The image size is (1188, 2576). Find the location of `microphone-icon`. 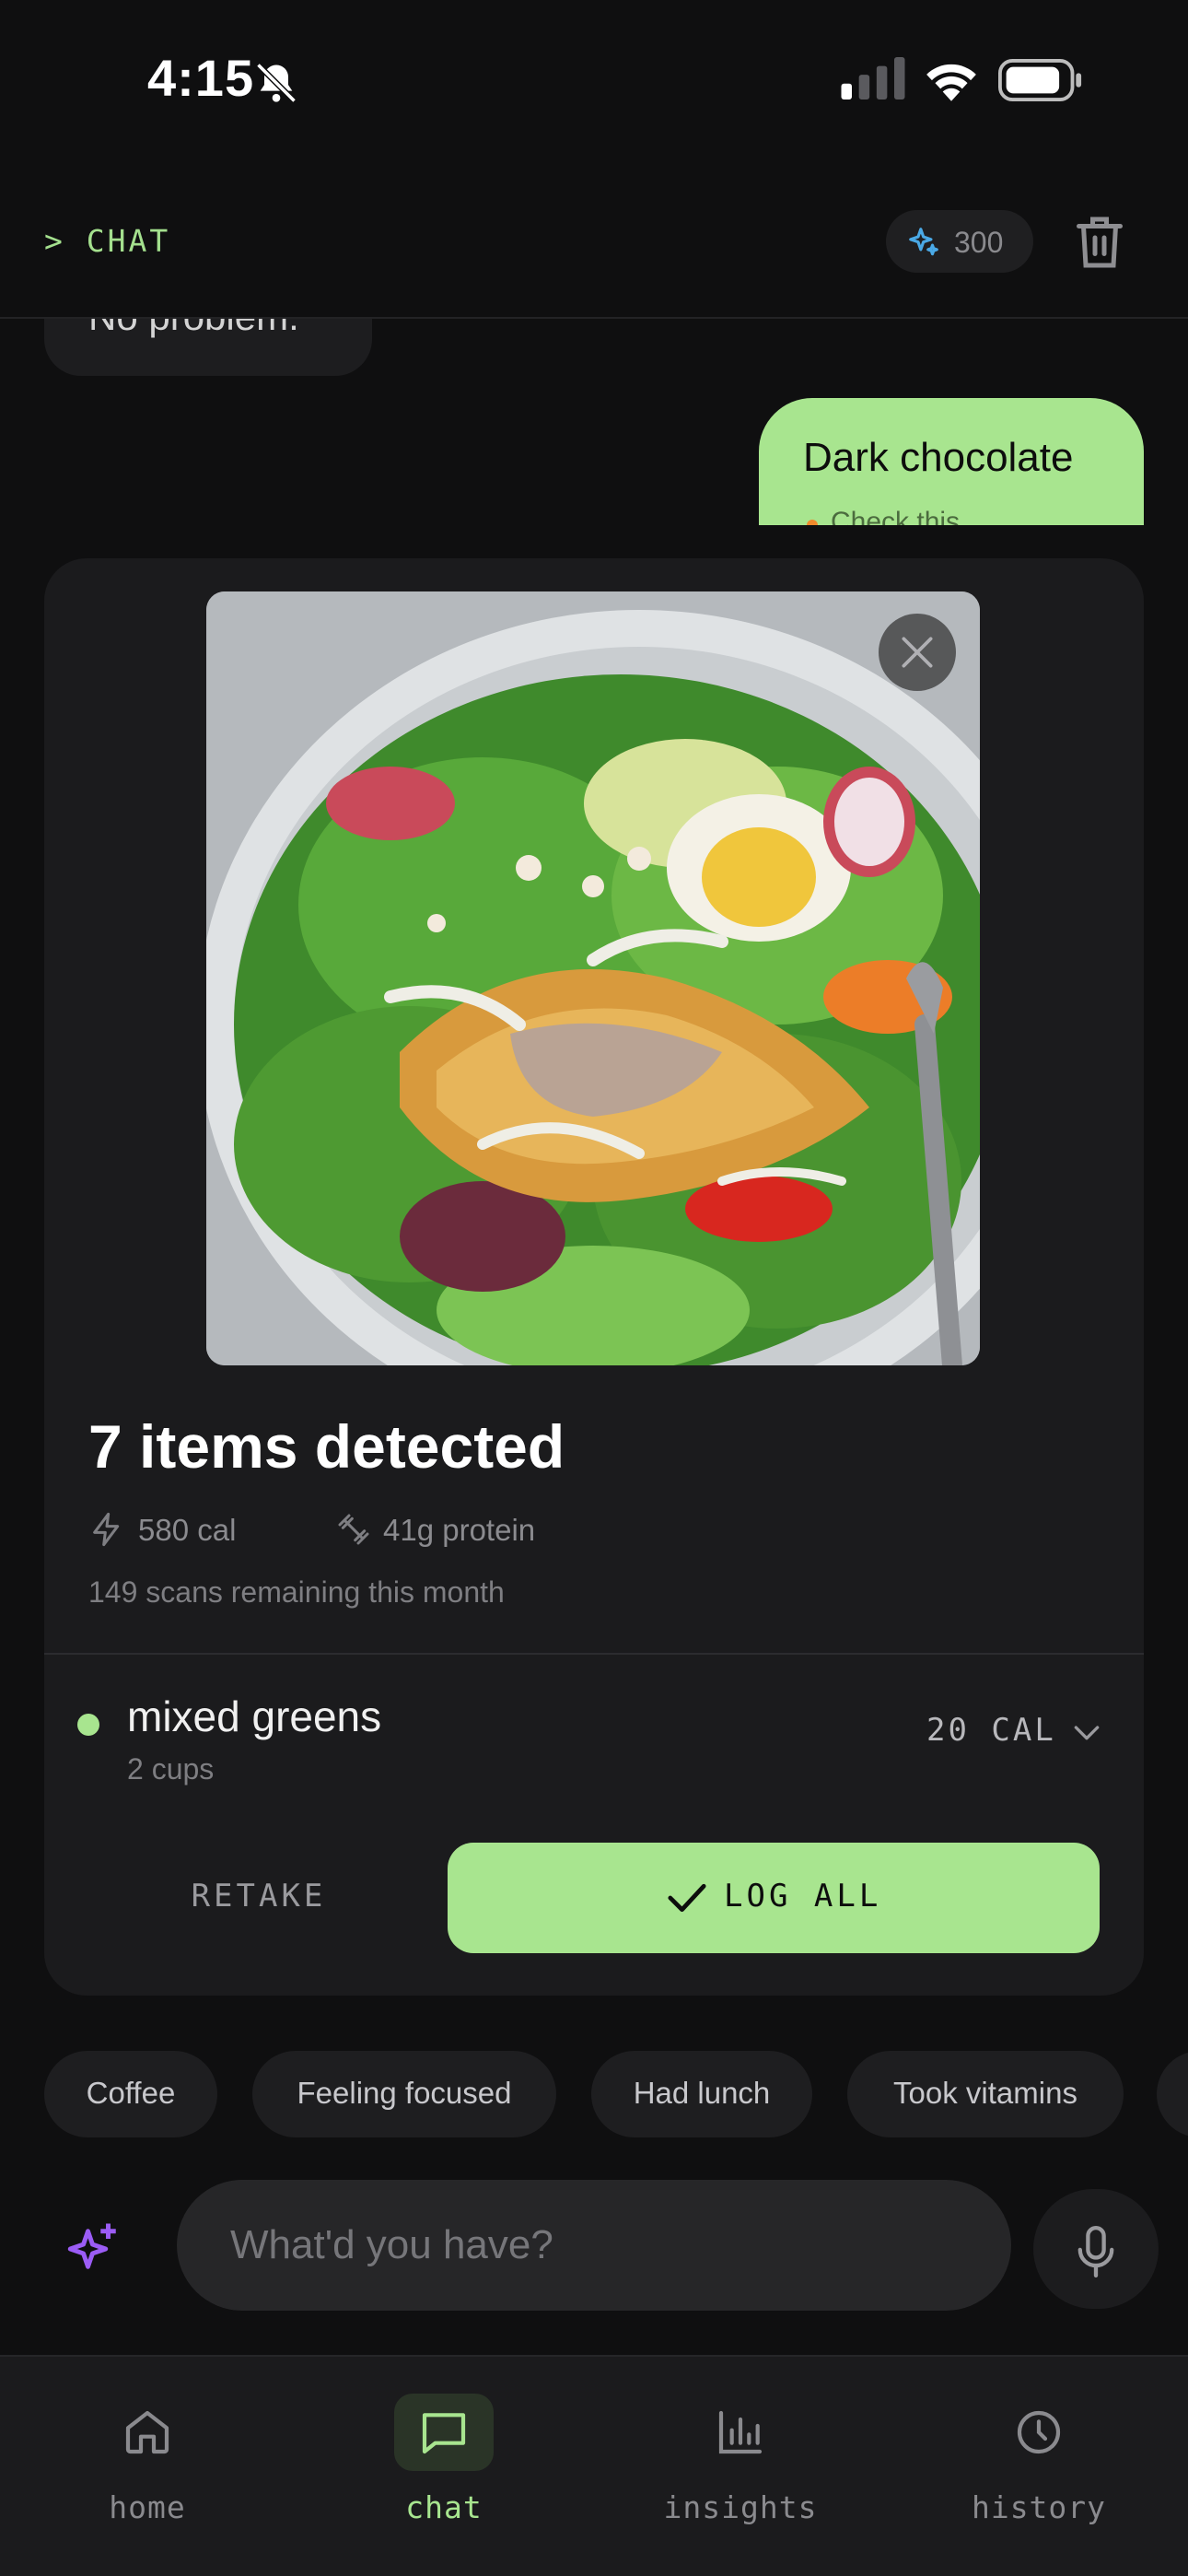

microphone-icon is located at coordinates (1095, 2251).